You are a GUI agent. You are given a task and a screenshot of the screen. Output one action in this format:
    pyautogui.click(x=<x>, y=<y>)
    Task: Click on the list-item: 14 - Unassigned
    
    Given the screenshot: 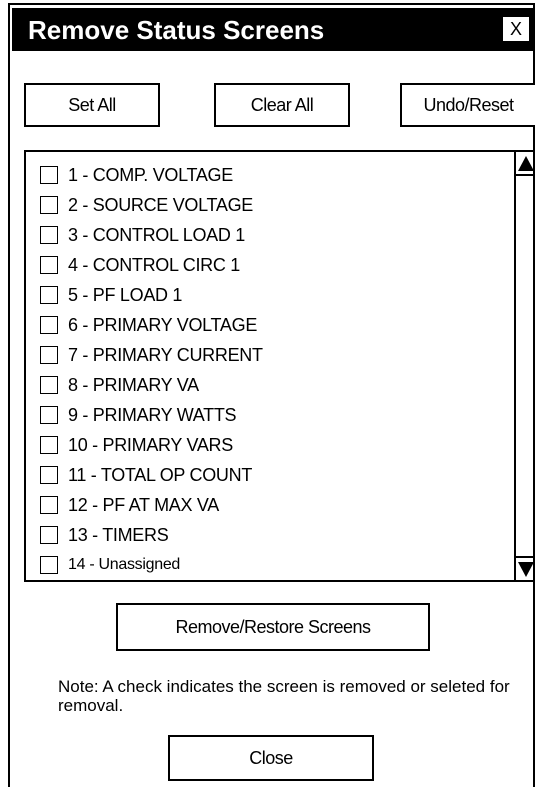 What is the action you would take?
    pyautogui.click(x=110, y=565)
    